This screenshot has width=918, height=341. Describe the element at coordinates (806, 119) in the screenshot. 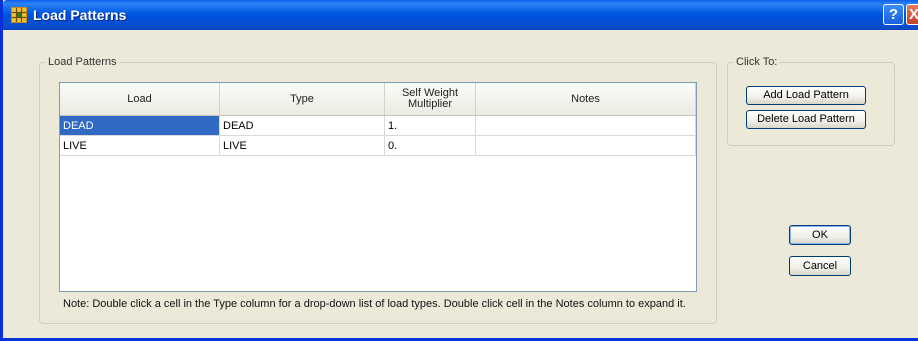

I see `delete-load-pattern-button: Delete Load Pattern` at that location.